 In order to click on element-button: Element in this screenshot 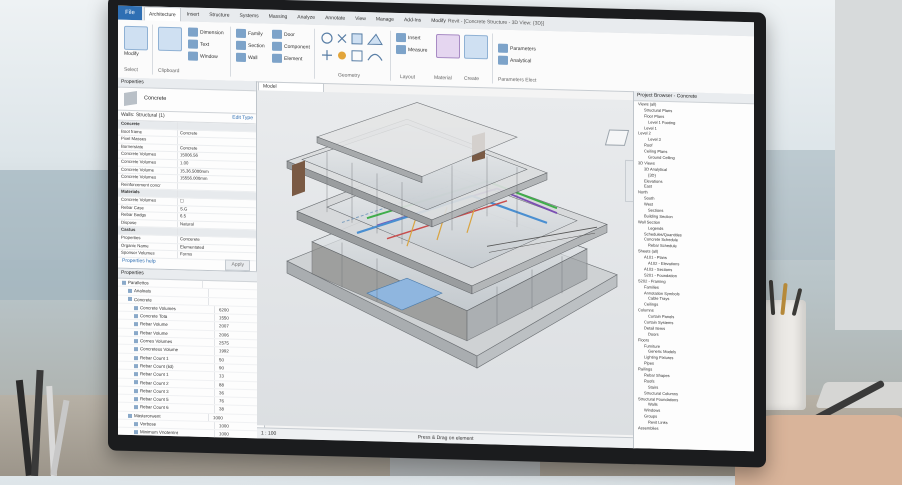, I will do `click(287, 58)`.